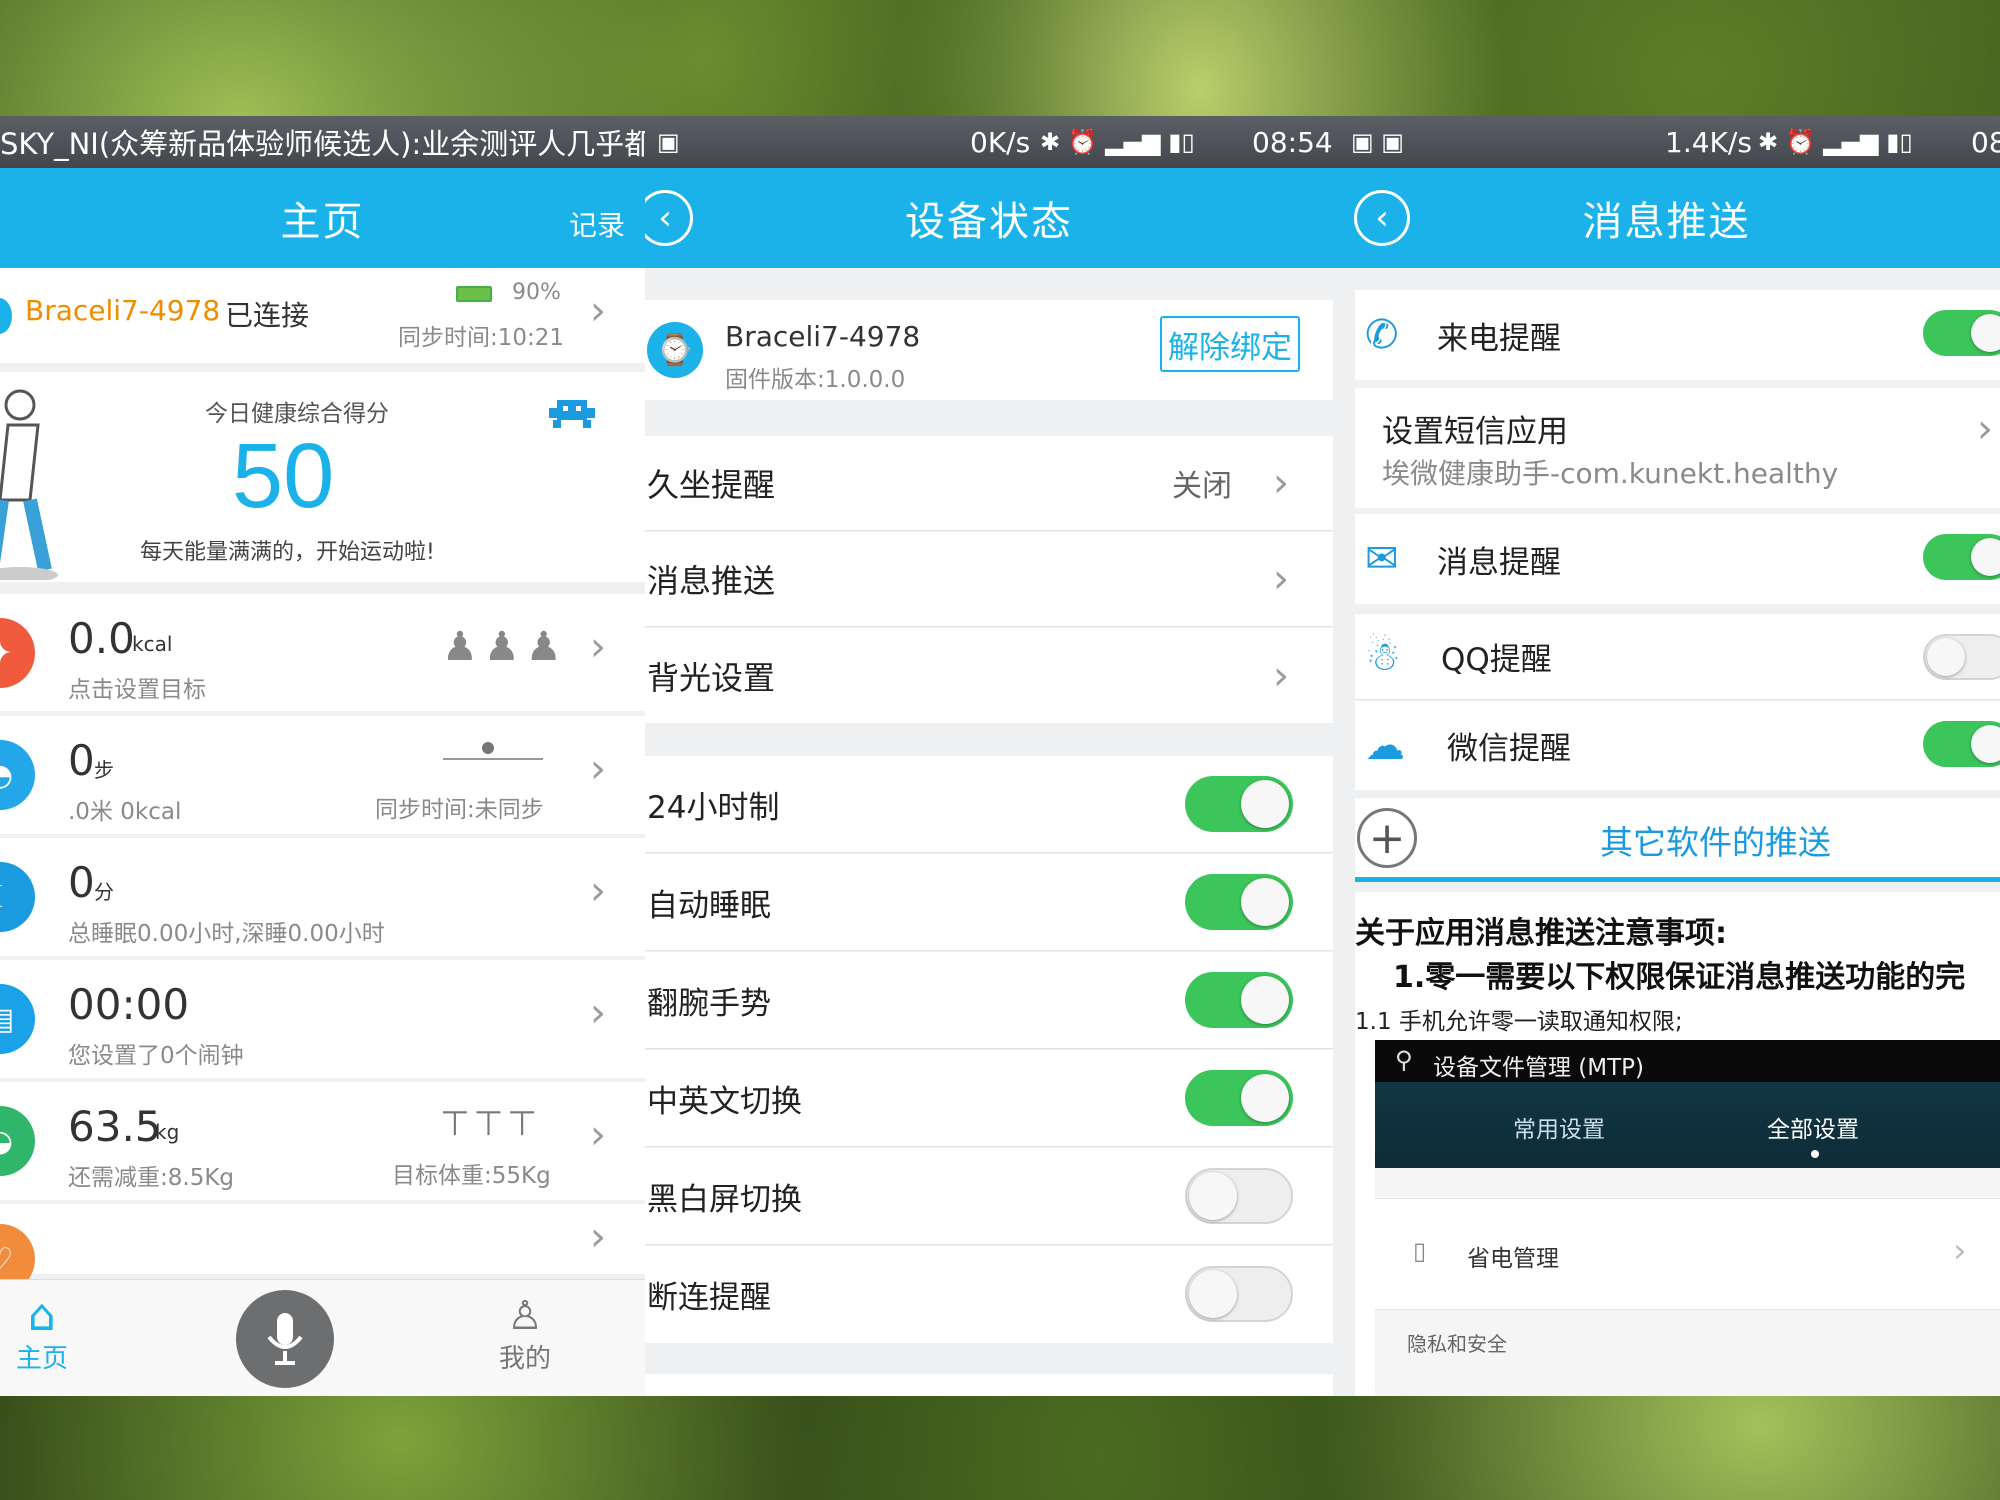  What do you see at coordinates (322, 1141) in the screenshot?
I see `weight-row: ◒ 63.5 kg 还需减重:8.5Kg ⊤⊤⊤ 目标体重:55Kg ›` at bounding box center [322, 1141].